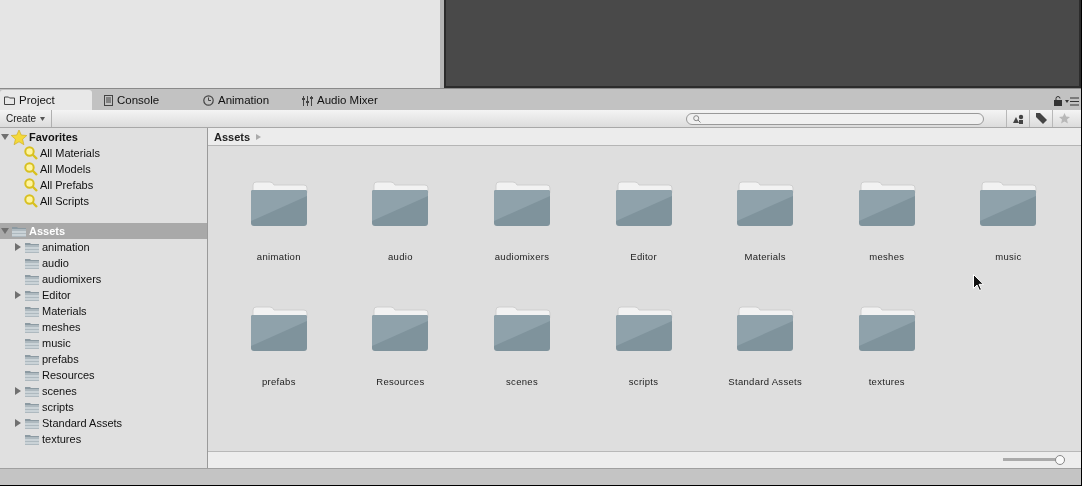 This screenshot has width=1082, height=486. Describe the element at coordinates (108, 100) in the screenshot. I see `document-icon` at that location.